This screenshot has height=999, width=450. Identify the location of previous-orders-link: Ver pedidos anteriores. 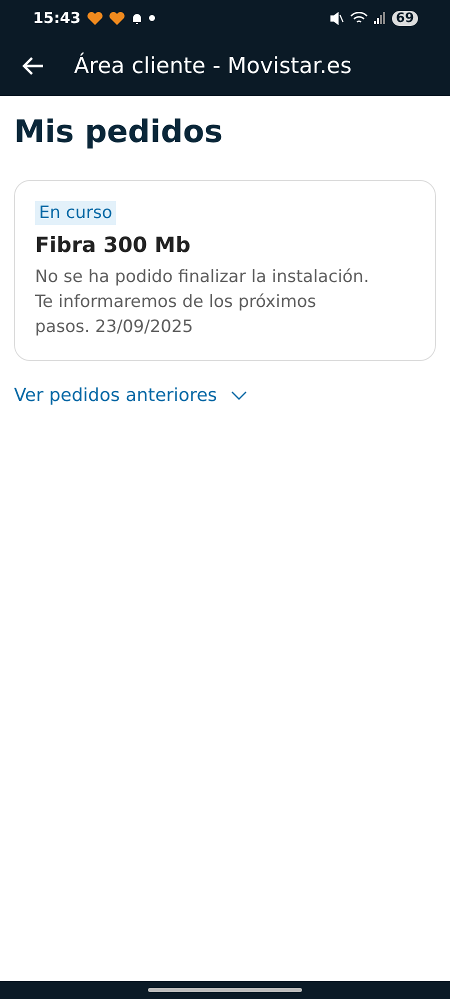
(131, 395).